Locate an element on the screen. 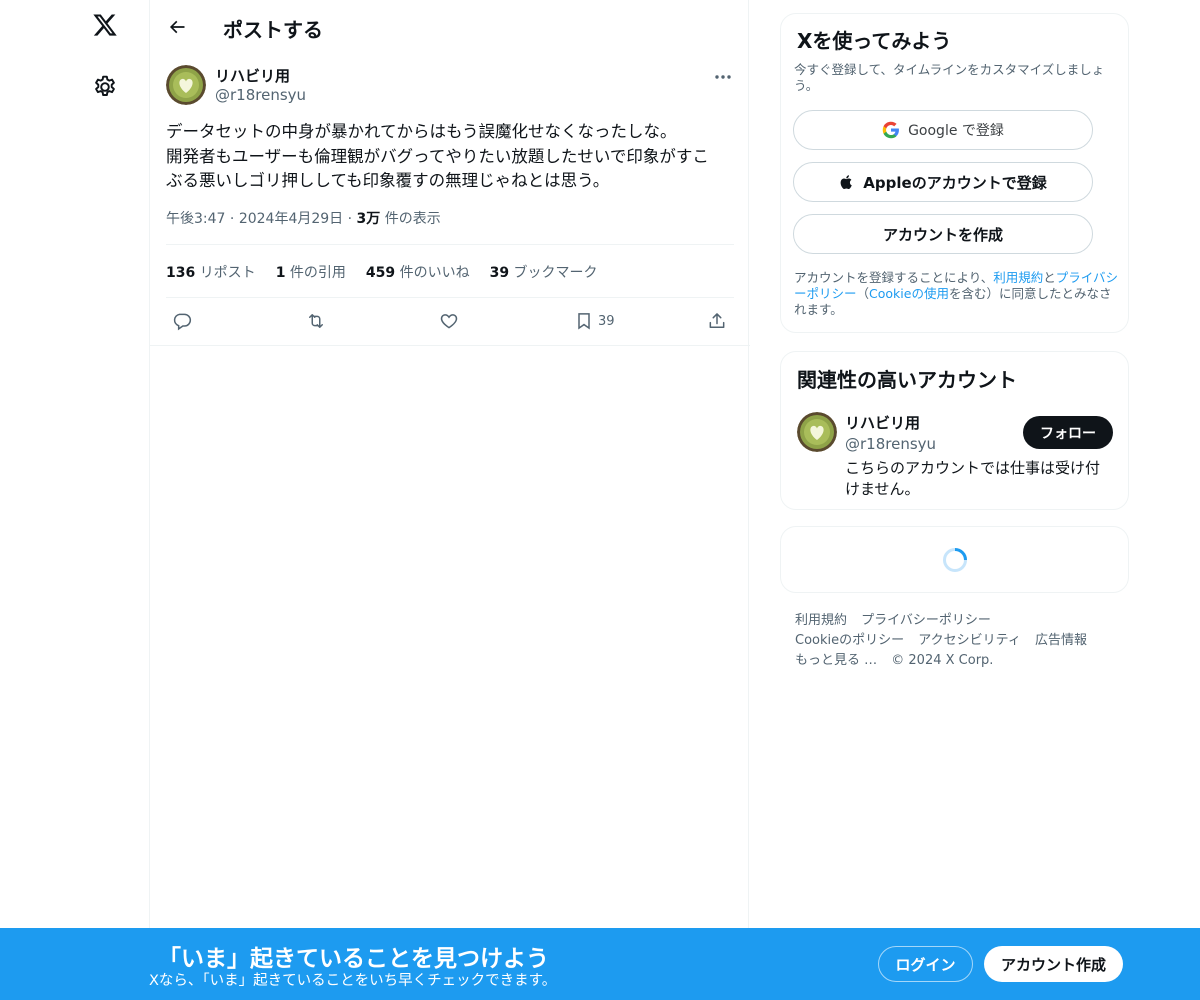 The width and height of the screenshot is (1200, 1000). related-name: リハビリ用 is located at coordinates (882, 422).